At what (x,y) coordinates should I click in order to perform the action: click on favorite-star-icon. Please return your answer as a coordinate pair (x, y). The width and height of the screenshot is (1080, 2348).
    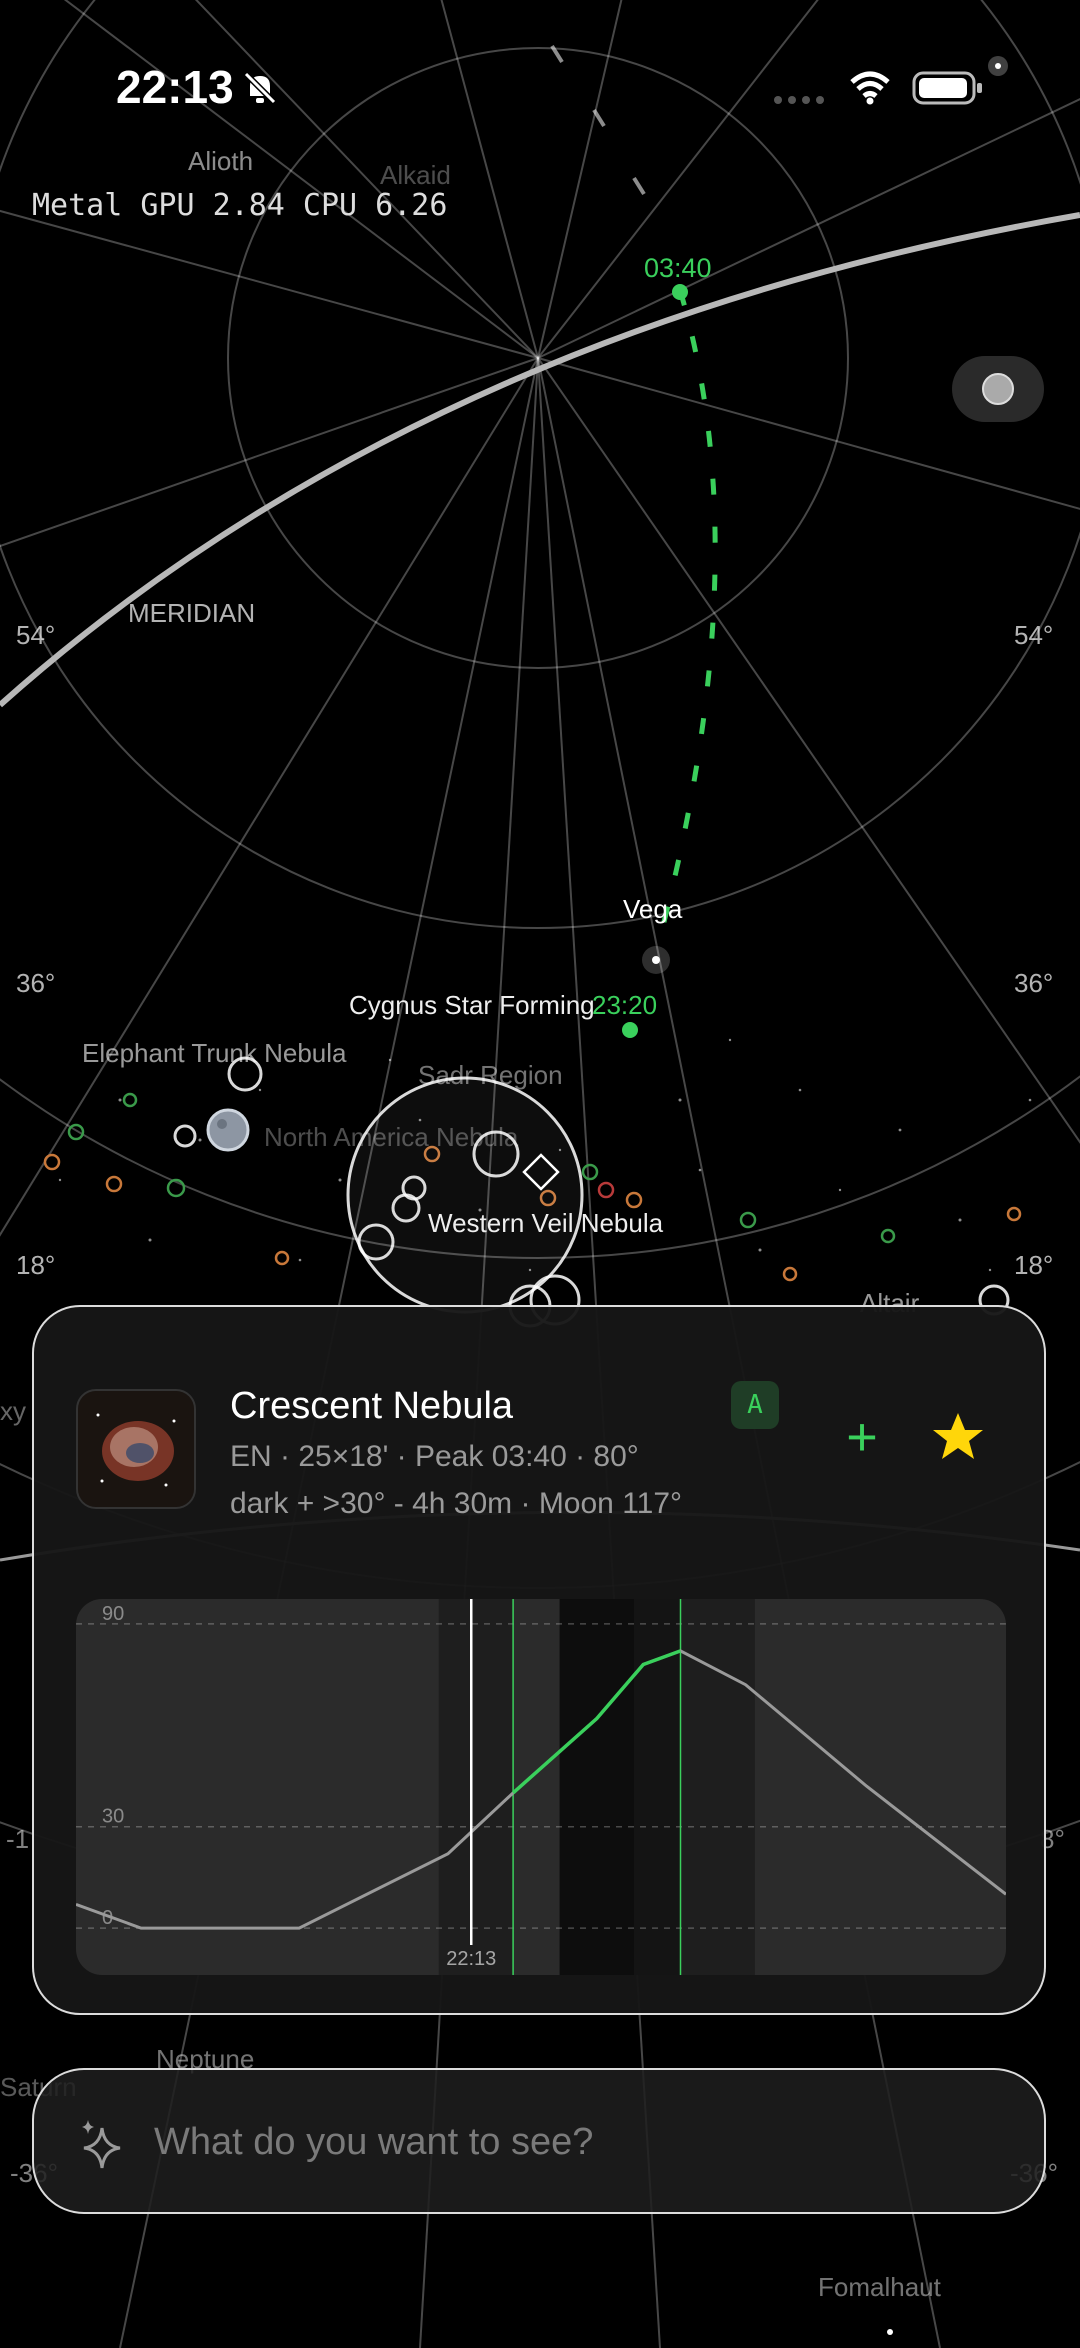
    Looking at the image, I should click on (958, 1437).